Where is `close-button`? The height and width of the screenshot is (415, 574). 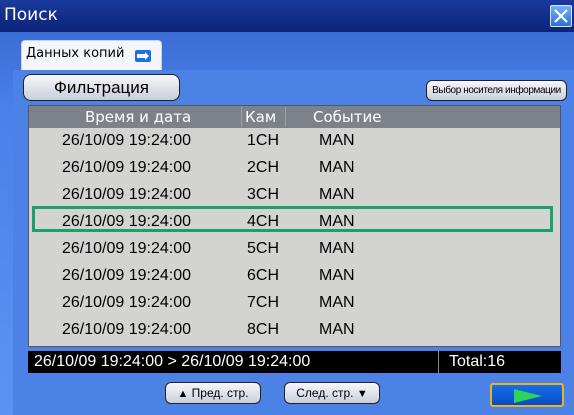
close-button is located at coordinates (561, 16).